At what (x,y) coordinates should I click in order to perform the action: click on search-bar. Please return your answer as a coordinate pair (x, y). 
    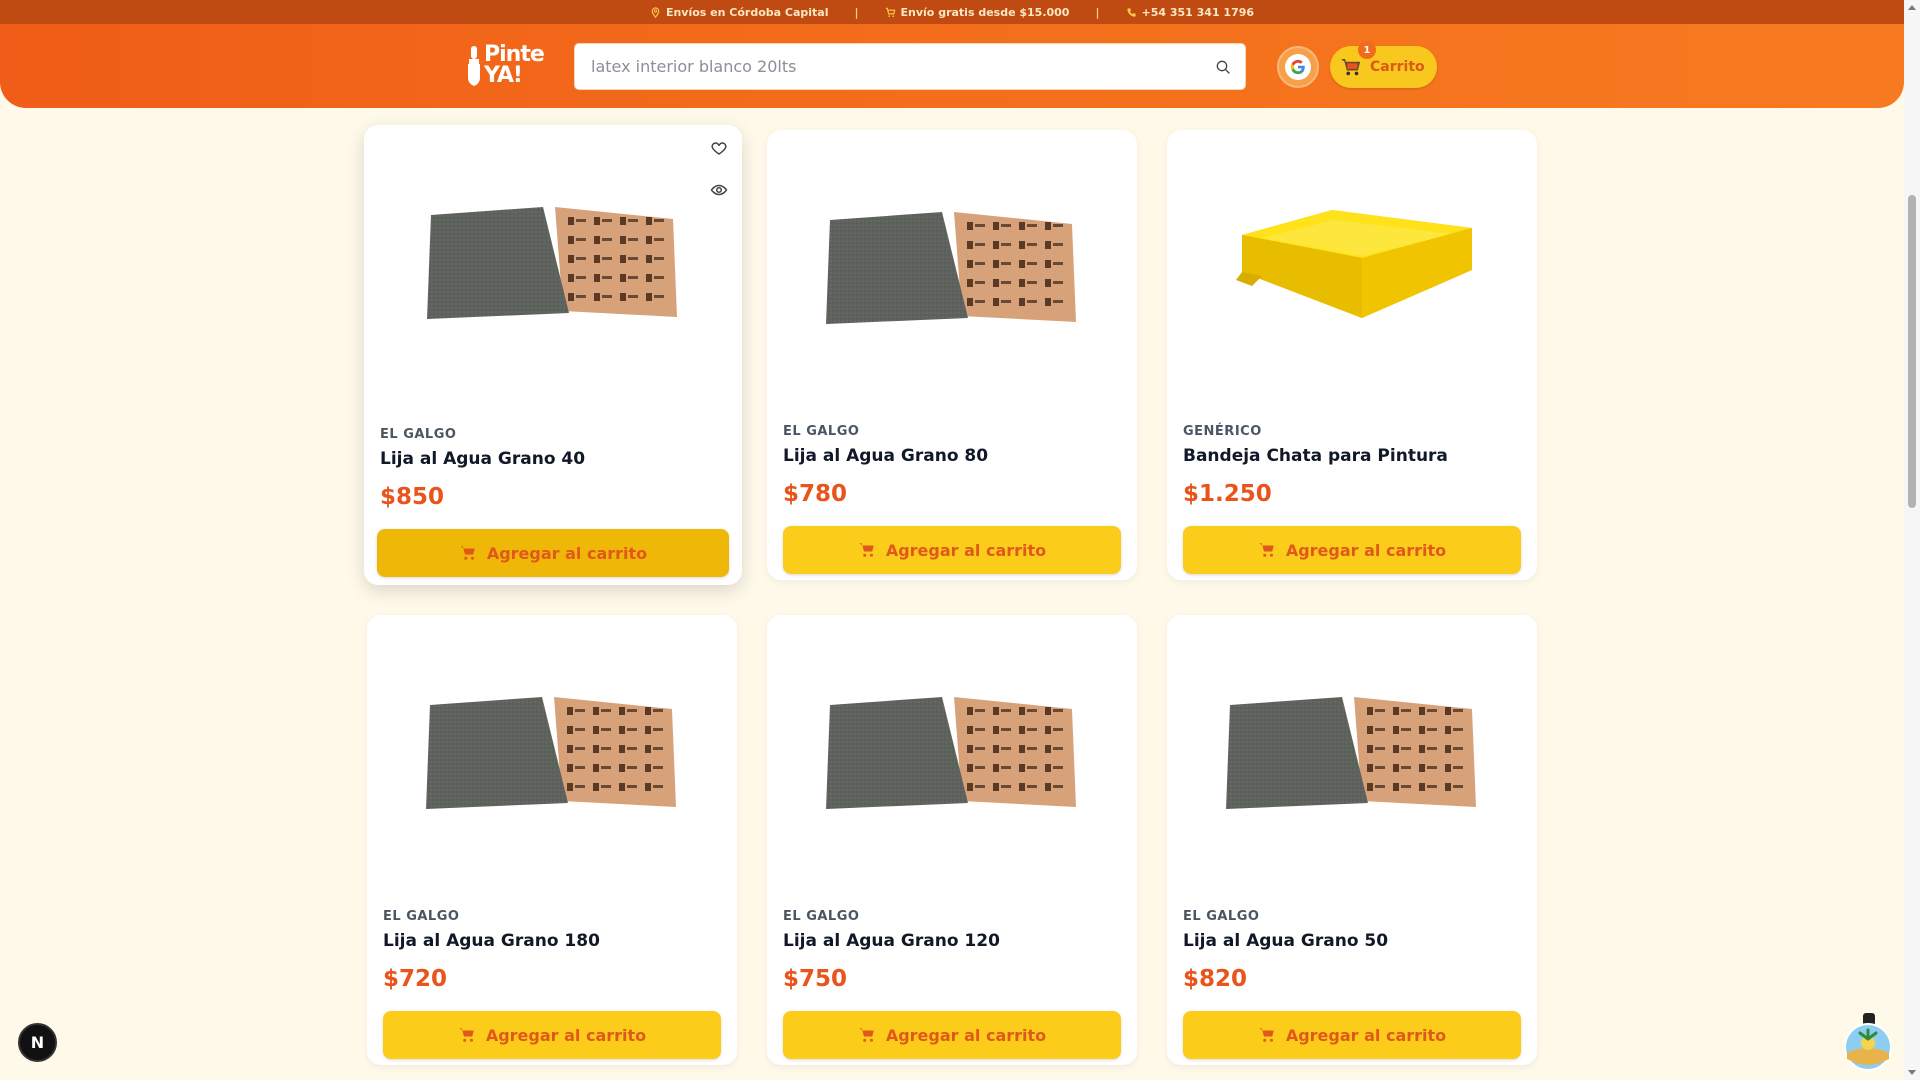
    Looking at the image, I should click on (910, 66).